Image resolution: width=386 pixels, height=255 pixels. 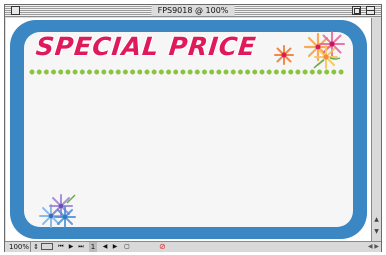 What do you see at coordinates (370, 10) in the screenshot?
I see `collapse-box-icon` at bounding box center [370, 10].